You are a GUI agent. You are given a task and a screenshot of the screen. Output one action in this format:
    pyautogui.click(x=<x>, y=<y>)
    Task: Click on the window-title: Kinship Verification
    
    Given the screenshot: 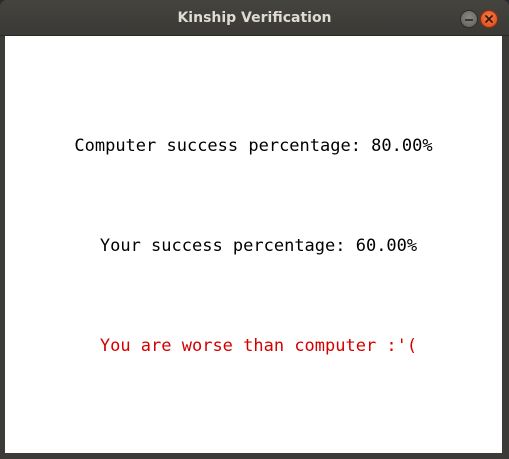 What is the action you would take?
    pyautogui.click(x=254, y=18)
    